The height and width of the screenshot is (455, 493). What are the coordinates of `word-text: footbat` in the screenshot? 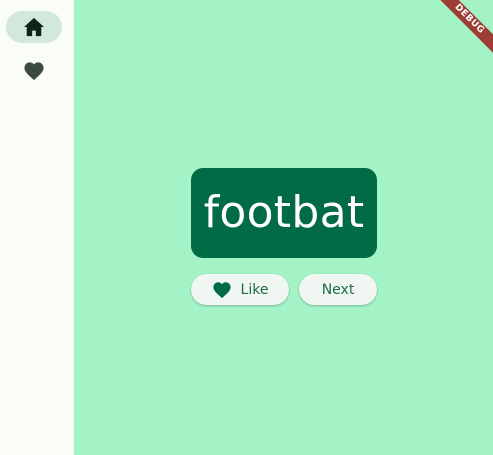 It's located at (284, 212).